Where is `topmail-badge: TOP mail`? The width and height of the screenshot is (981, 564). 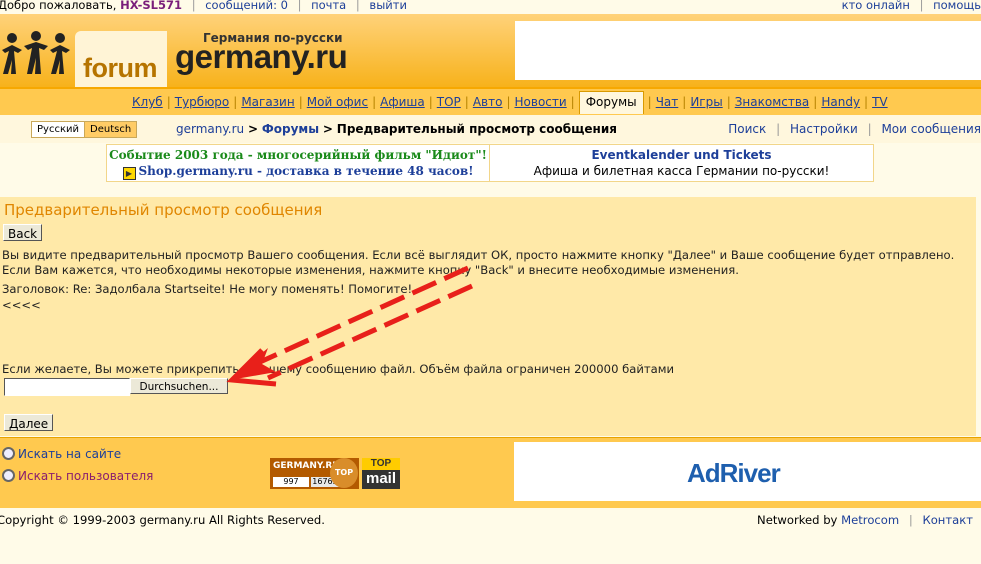
topmail-badge: TOP mail is located at coordinates (381, 473).